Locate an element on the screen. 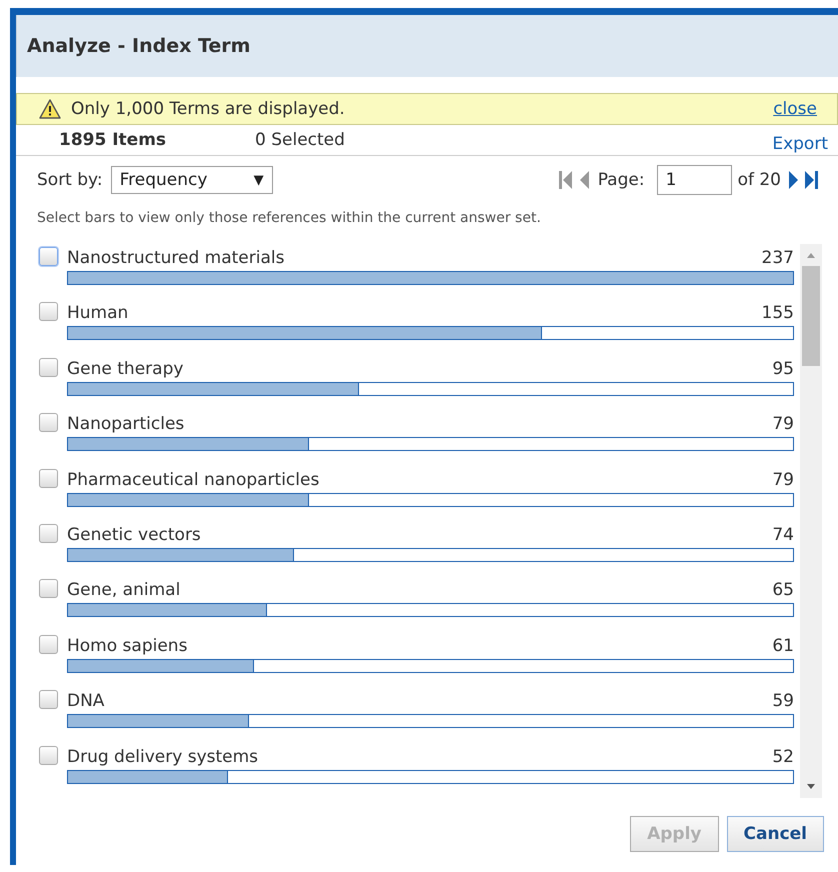 This screenshot has height=872, width=838. dialog-title: Analyze - Index Term is located at coordinates (138, 46).